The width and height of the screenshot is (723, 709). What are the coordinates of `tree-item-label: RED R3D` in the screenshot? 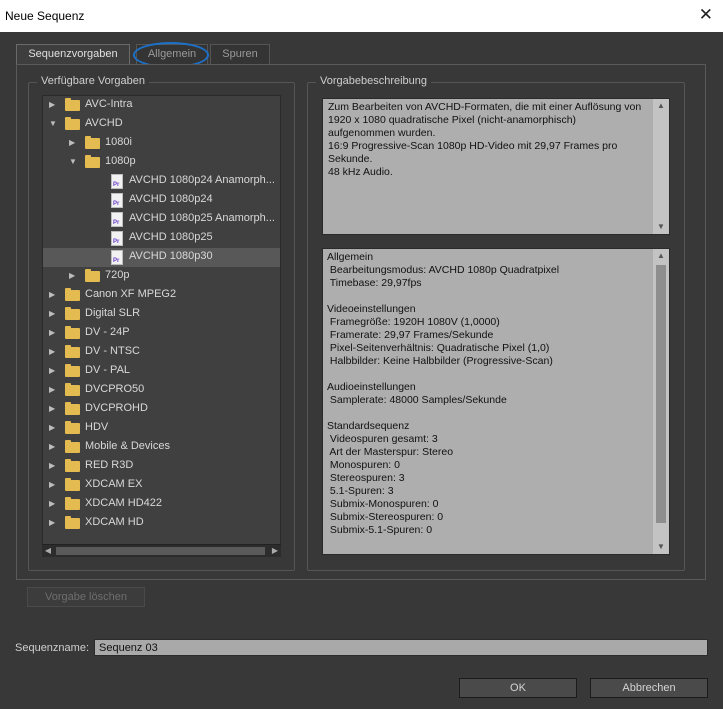 It's located at (109, 465).